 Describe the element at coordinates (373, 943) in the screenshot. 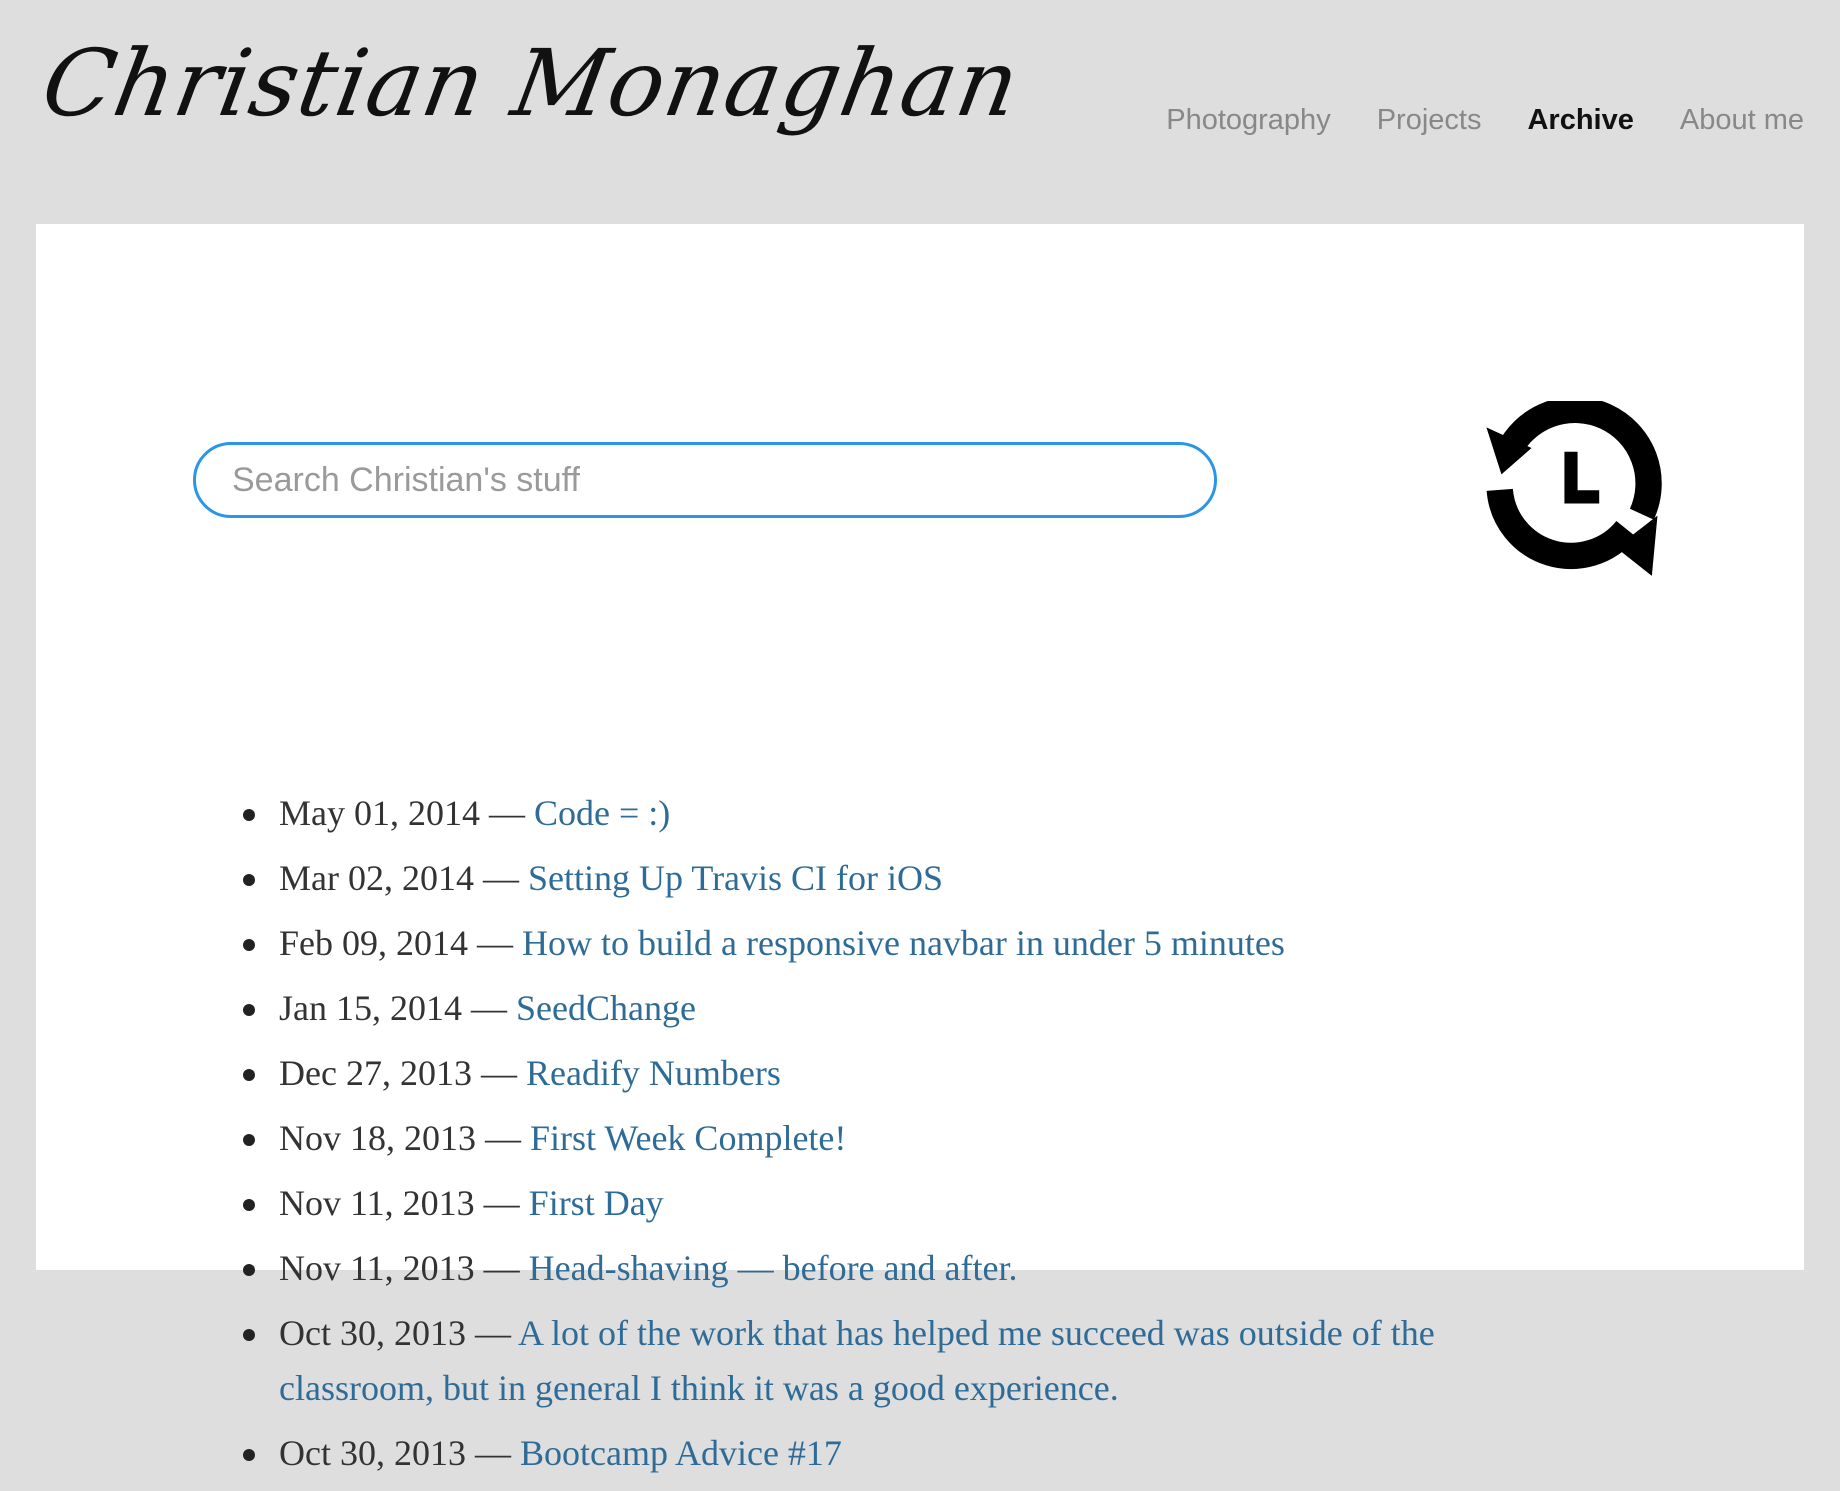

I see `post-date: Feb 09, 2014` at that location.